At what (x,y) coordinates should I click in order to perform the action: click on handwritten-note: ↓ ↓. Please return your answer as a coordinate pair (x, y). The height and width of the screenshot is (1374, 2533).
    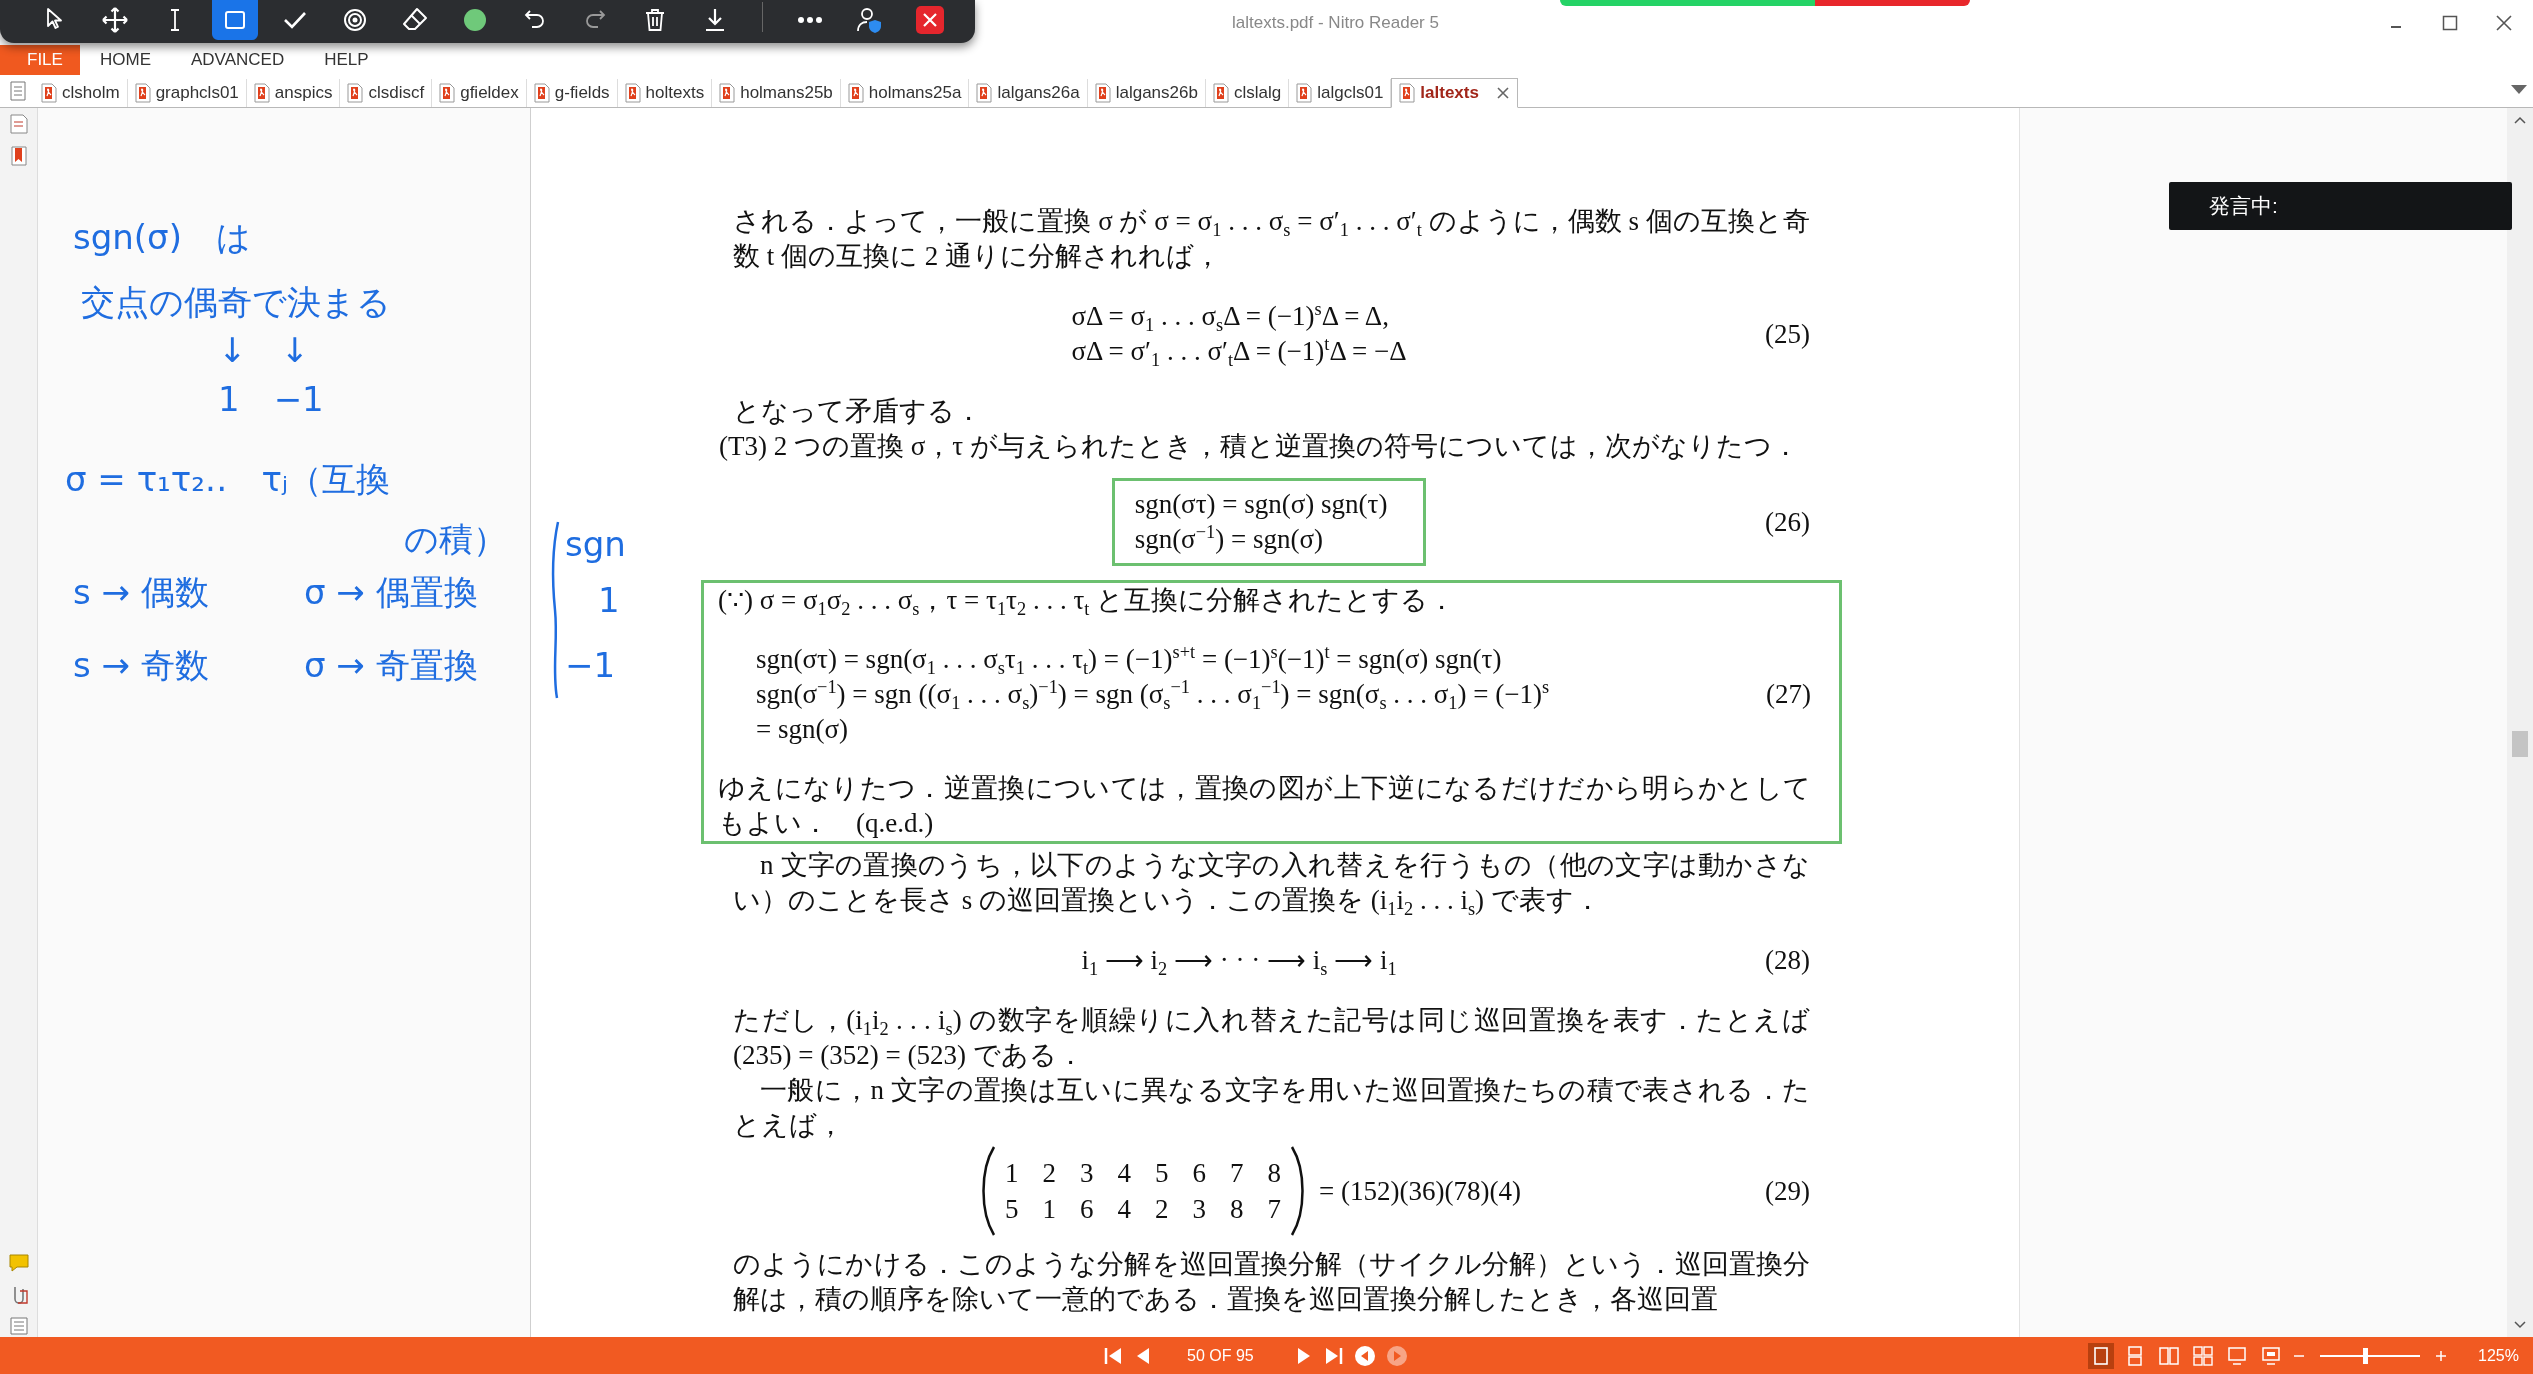
    Looking at the image, I should click on (263, 351).